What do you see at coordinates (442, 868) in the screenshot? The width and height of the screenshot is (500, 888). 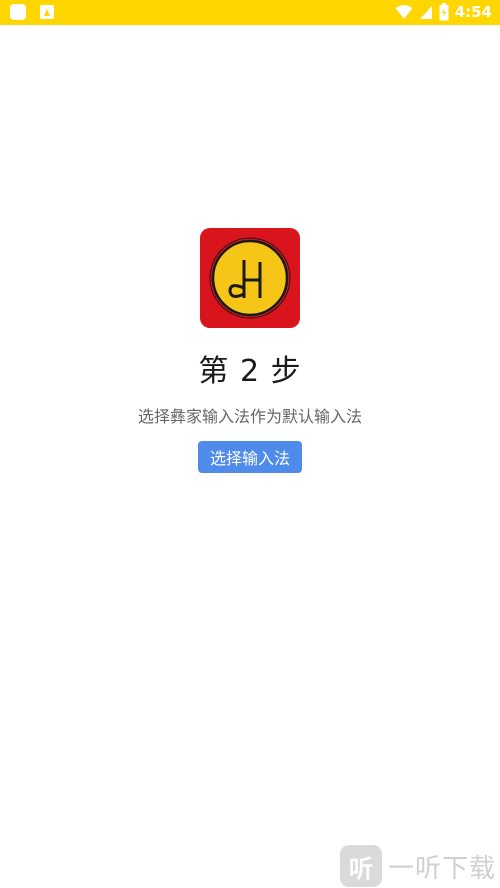 I see `watermark-text: 一听下载` at bounding box center [442, 868].